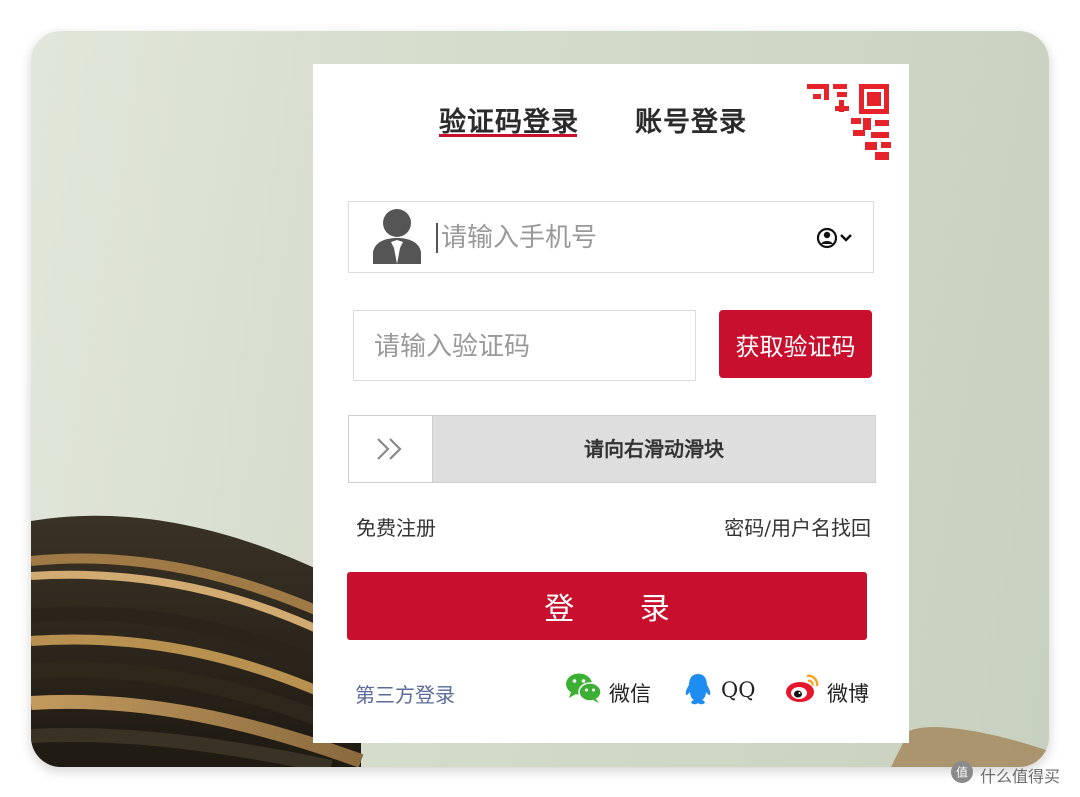  What do you see at coordinates (397, 236) in the screenshot?
I see `user-icon` at bounding box center [397, 236].